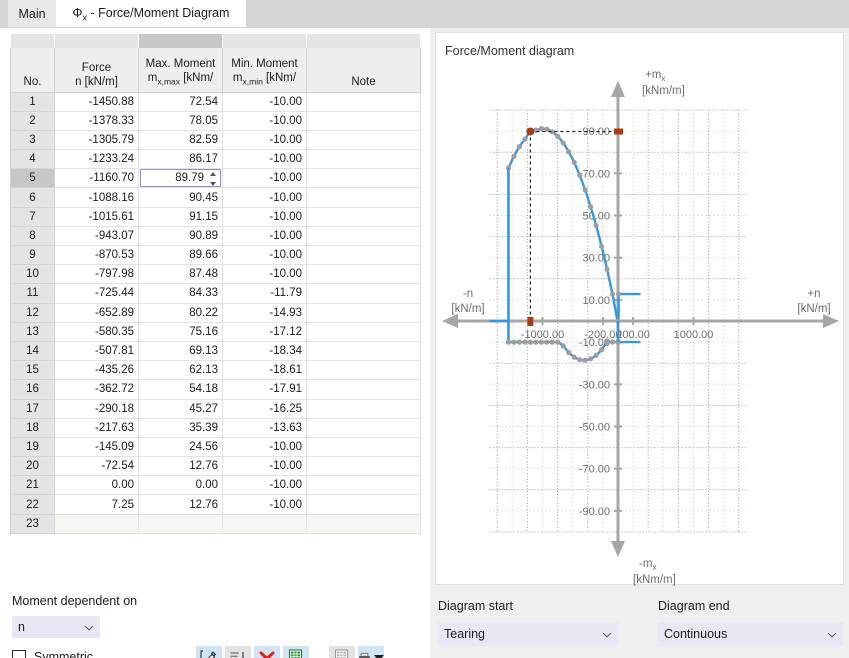 Image resolution: width=849 pixels, height=658 pixels. Describe the element at coordinates (528, 634) in the screenshot. I see `diagram-start-dropdown: Tearing` at that location.